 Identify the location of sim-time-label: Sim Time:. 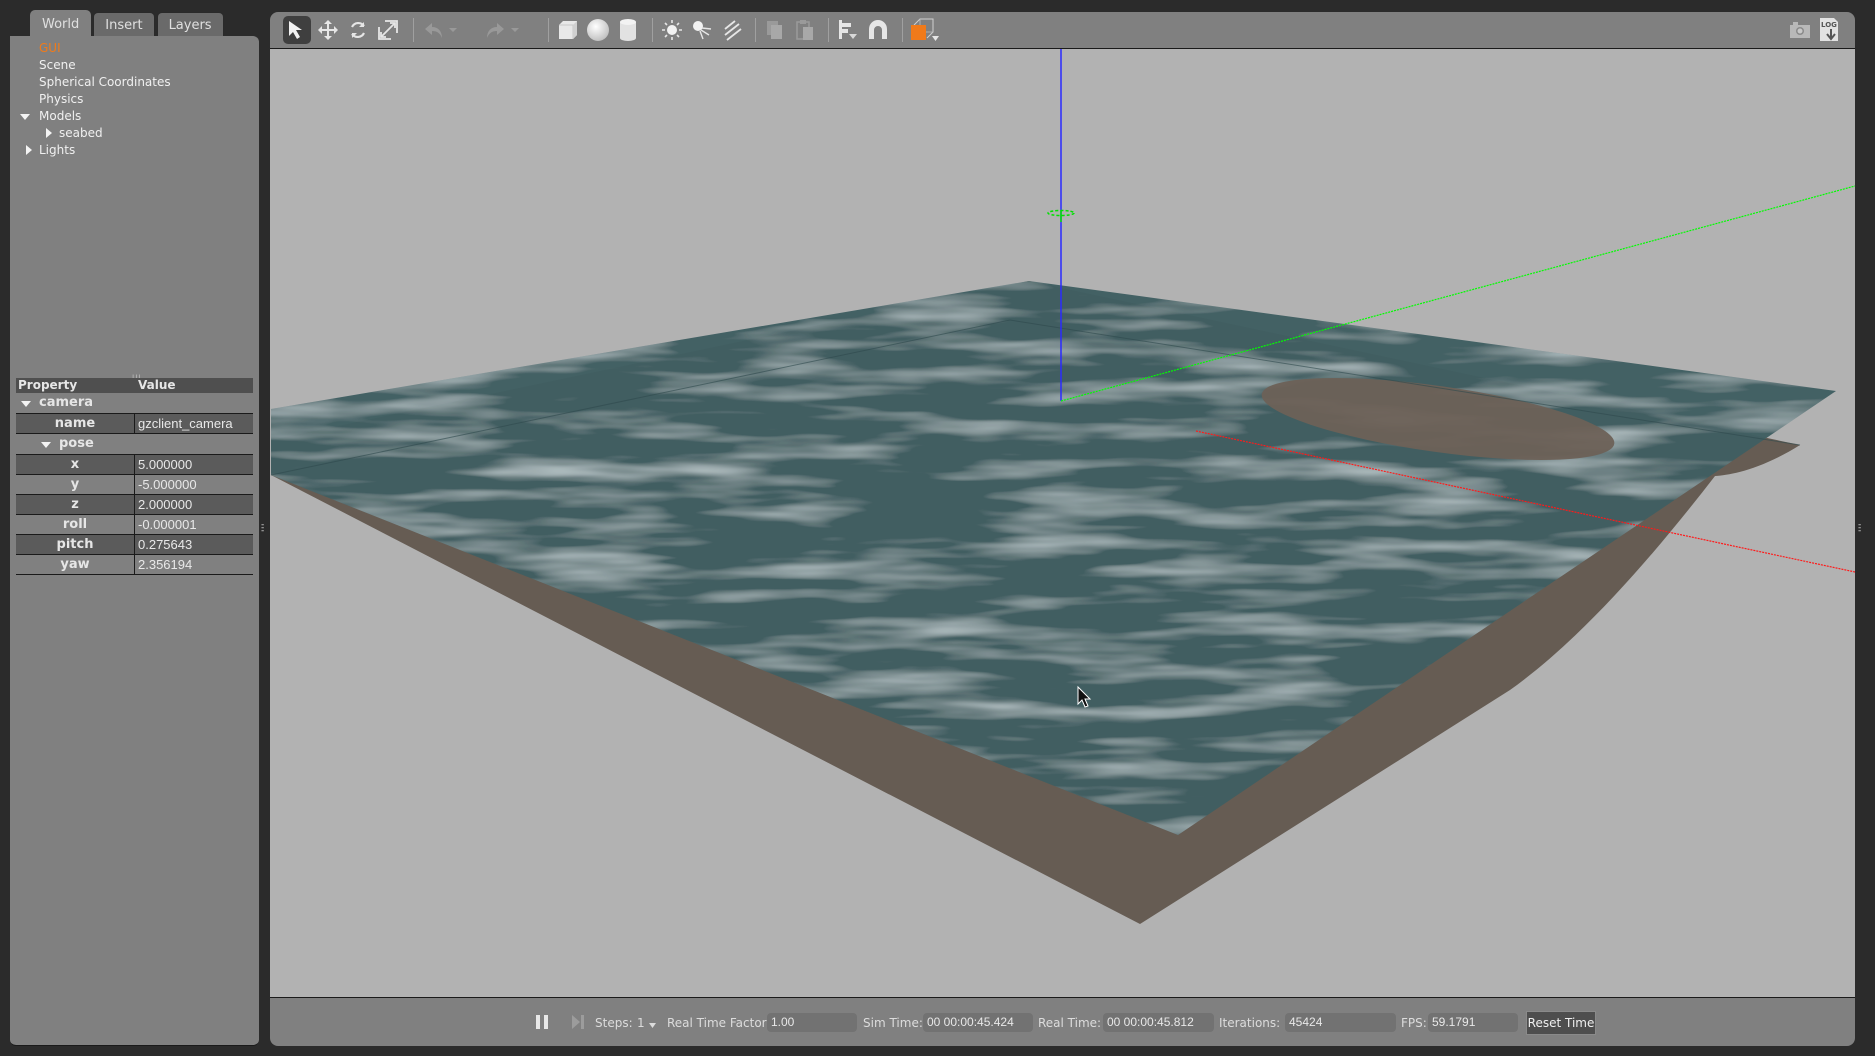
(893, 1023).